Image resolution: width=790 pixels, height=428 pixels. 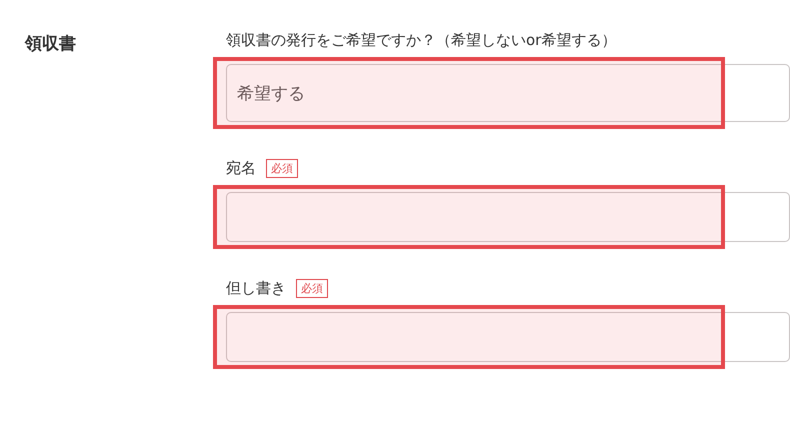 What do you see at coordinates (50, 44) in the screenshot?
I see `section-title: 領収書` at bounding box center [50, 44].